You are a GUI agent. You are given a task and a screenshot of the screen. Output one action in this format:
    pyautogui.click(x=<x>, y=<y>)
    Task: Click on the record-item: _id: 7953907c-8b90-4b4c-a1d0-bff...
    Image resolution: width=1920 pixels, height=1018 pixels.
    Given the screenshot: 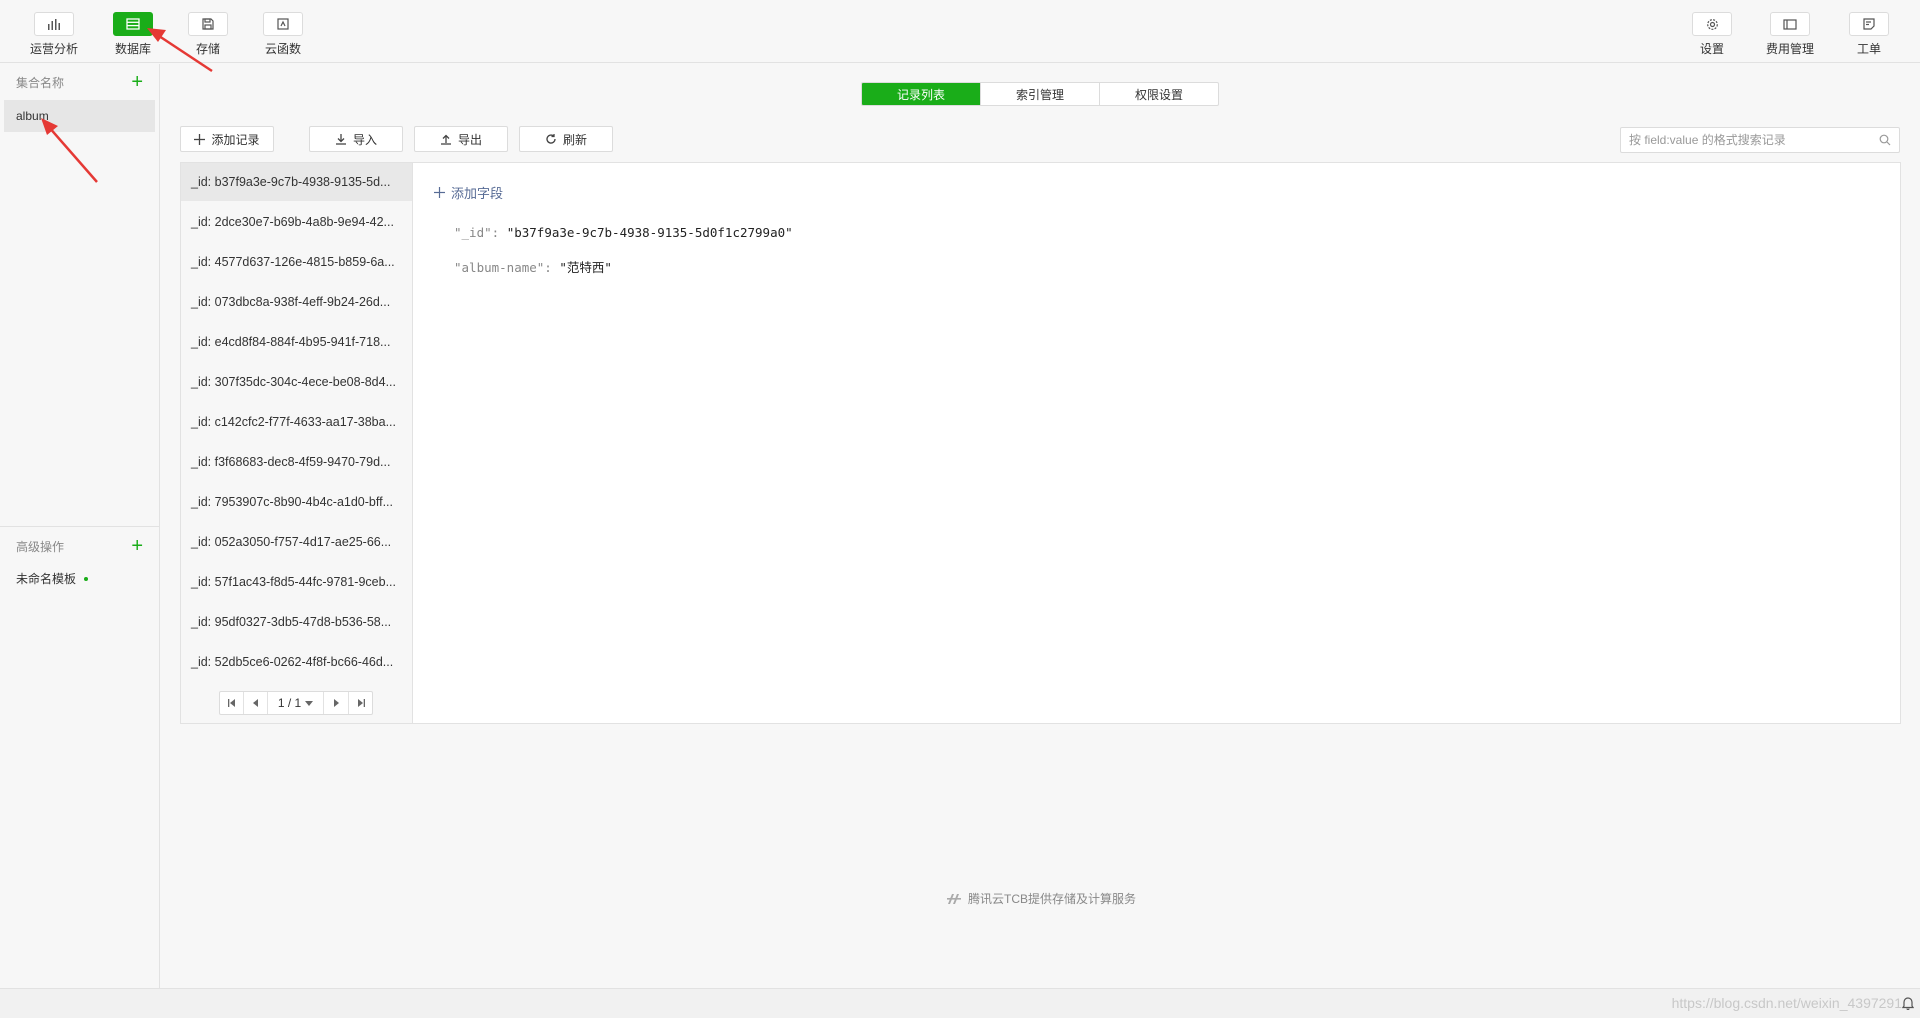 What is the action you would take?
    pyautogui.click(x=296, y=502)
    